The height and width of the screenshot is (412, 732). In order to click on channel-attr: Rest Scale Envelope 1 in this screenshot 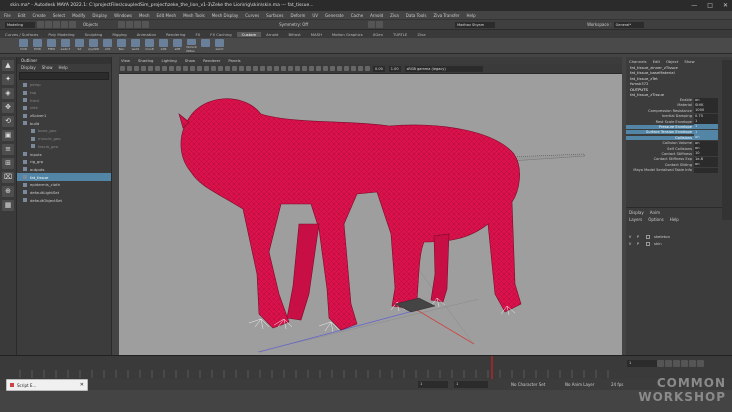, I will do `click(679, 122)`.